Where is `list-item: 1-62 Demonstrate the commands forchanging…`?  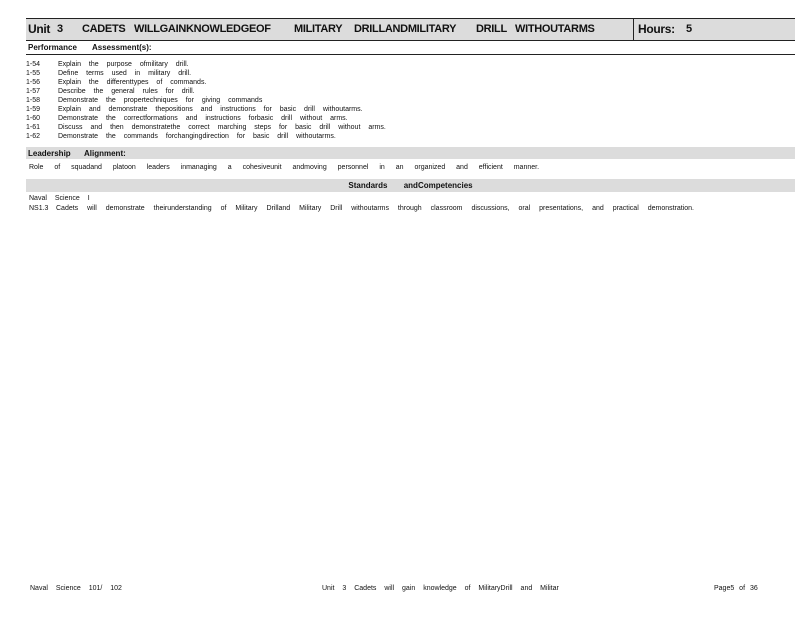 list-item: 1-62 Demonstrate the commands forchanging… is located at coordinates (181, 136).